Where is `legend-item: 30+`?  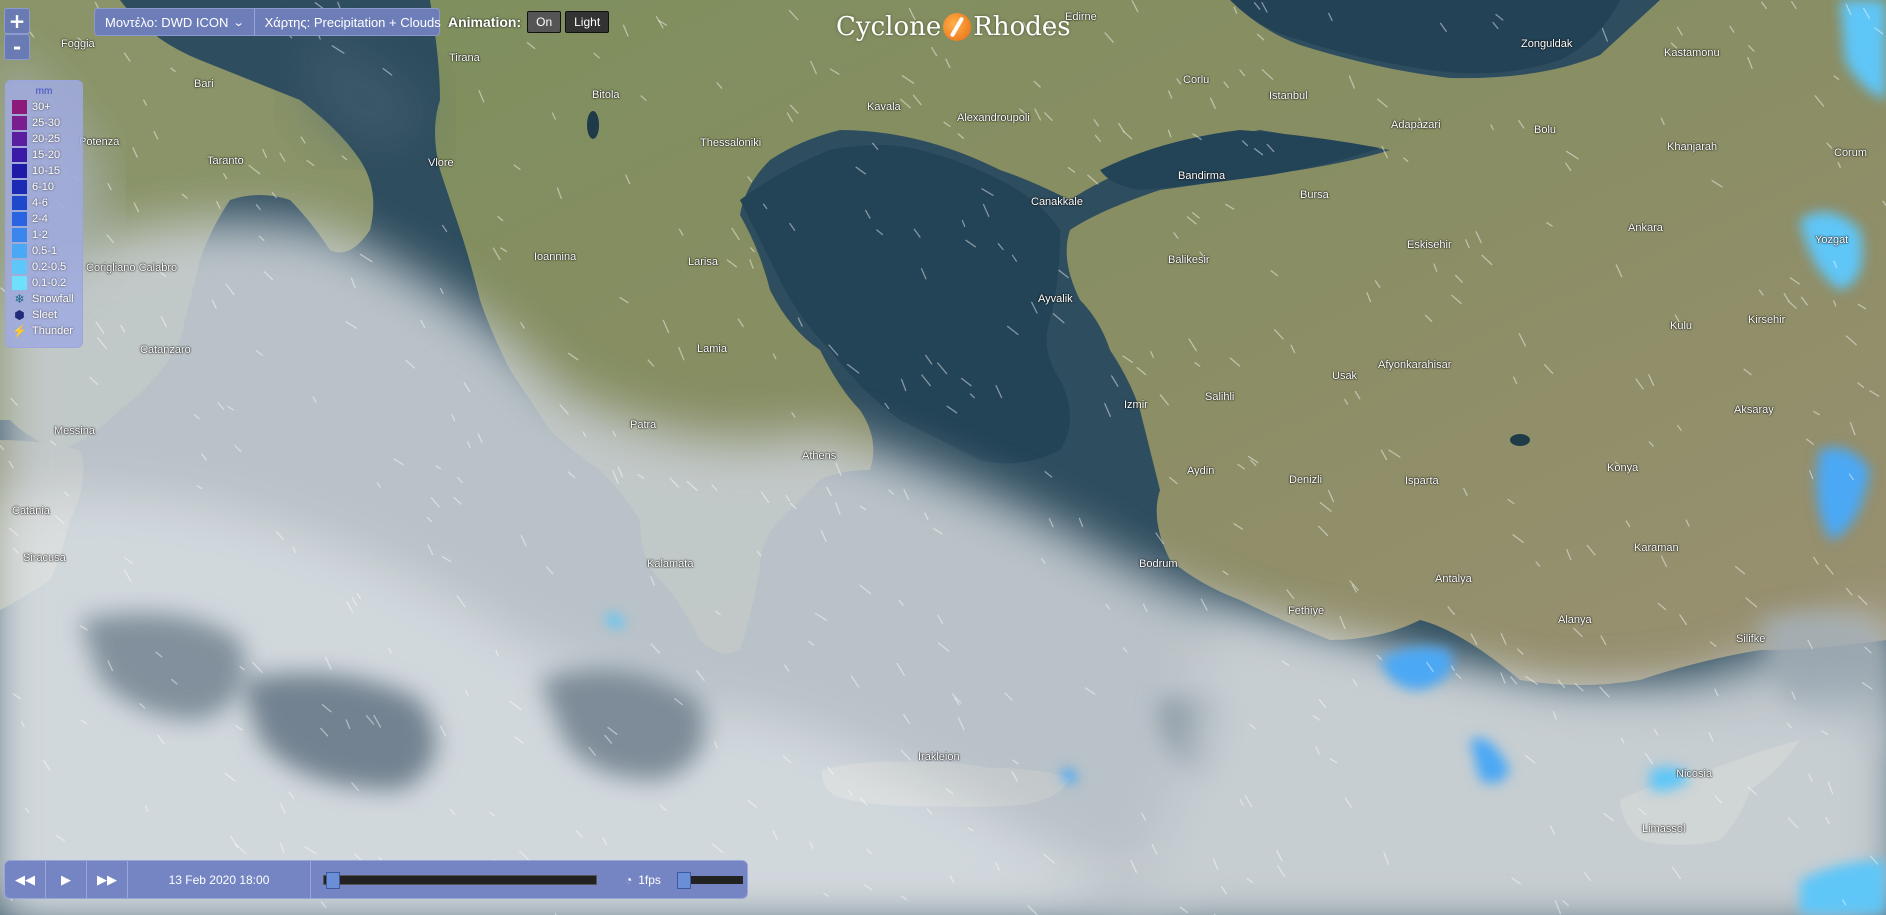
legend-item: 30+ is located at coordinates (44, 107).